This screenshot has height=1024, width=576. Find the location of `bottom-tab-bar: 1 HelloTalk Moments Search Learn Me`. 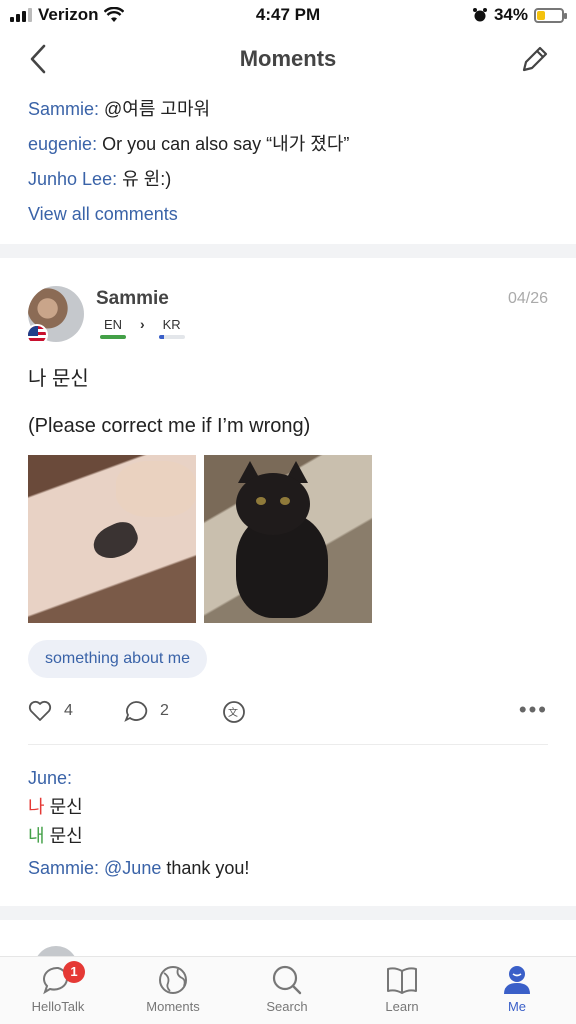

bottom-tab-bar: 1 HelloTalk Moments Search Learn Me is located at coordinates (288, 990).